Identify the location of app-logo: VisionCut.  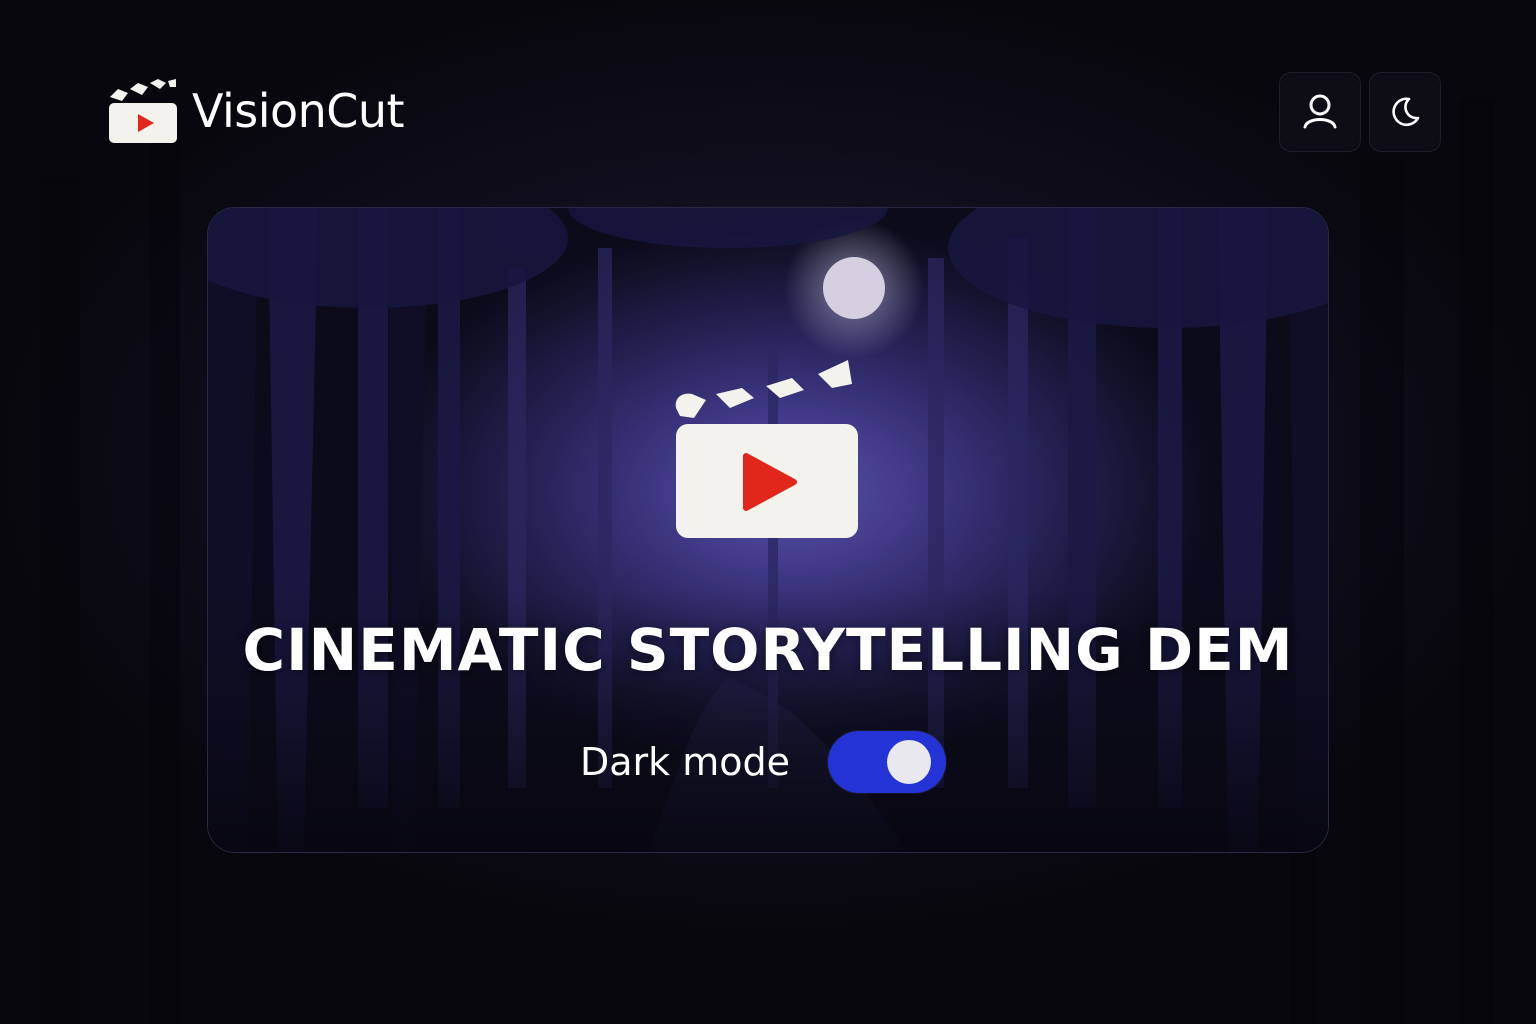
(256, 111).